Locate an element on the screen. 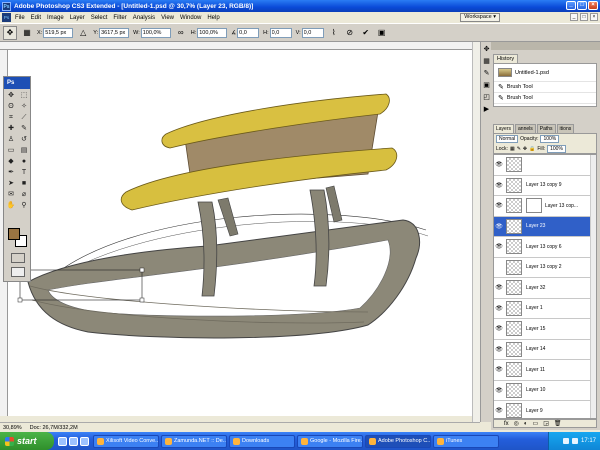 This screenshot has width=600, height=450. tab-layers: Layers is located at coordinates (504, 128).